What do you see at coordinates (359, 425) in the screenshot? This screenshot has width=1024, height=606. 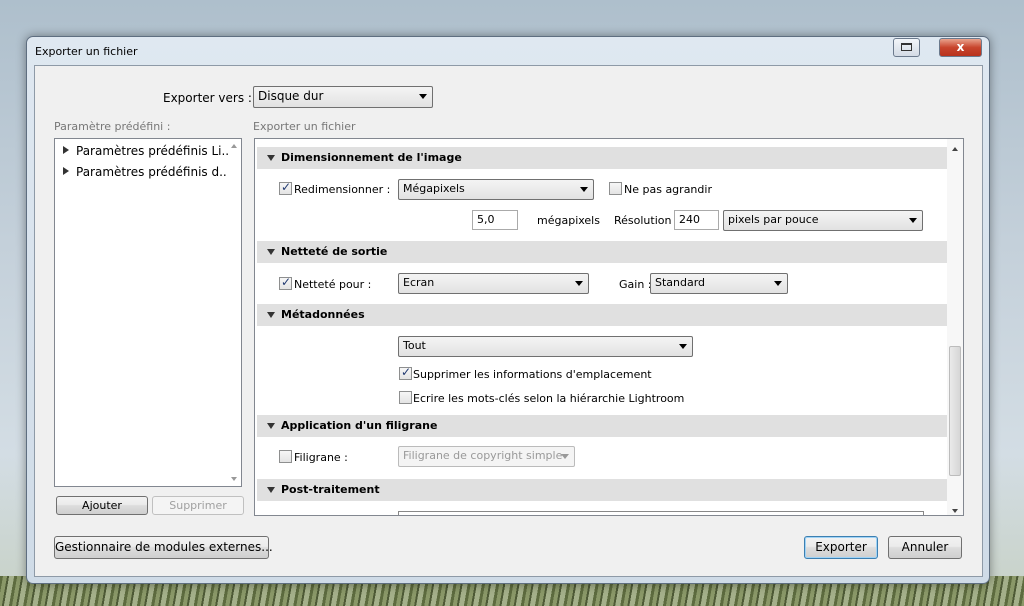 I see `section-title: Application d'un filigrane` at bounding box center [359, 425].